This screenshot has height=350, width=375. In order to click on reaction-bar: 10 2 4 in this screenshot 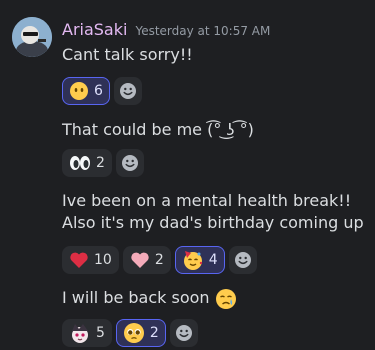, I will do `click(159, 260)`.